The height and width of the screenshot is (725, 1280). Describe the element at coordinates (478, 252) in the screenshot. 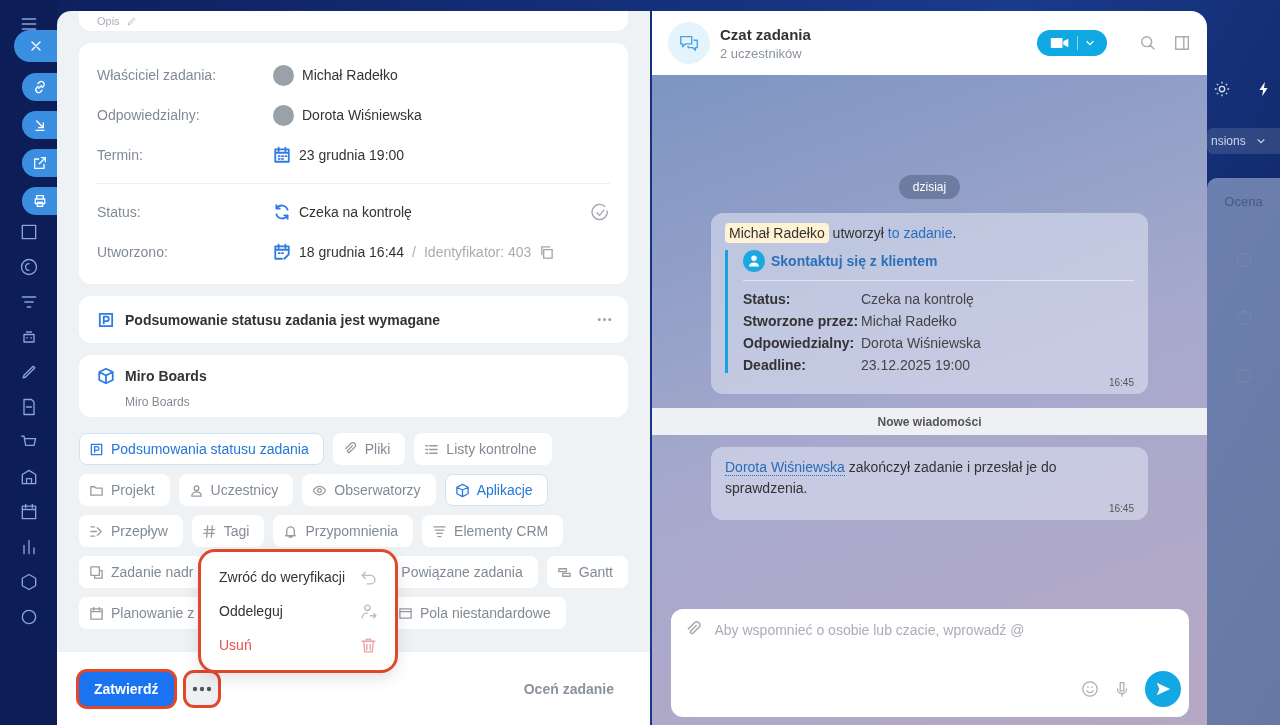

I see `task-id: Identyfikator: 403` at that location.